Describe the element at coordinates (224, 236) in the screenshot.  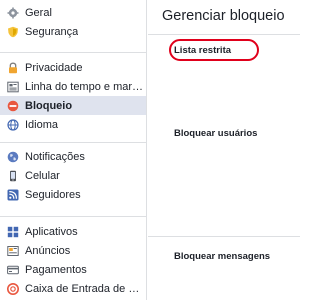
I see `section-divider` at that location.